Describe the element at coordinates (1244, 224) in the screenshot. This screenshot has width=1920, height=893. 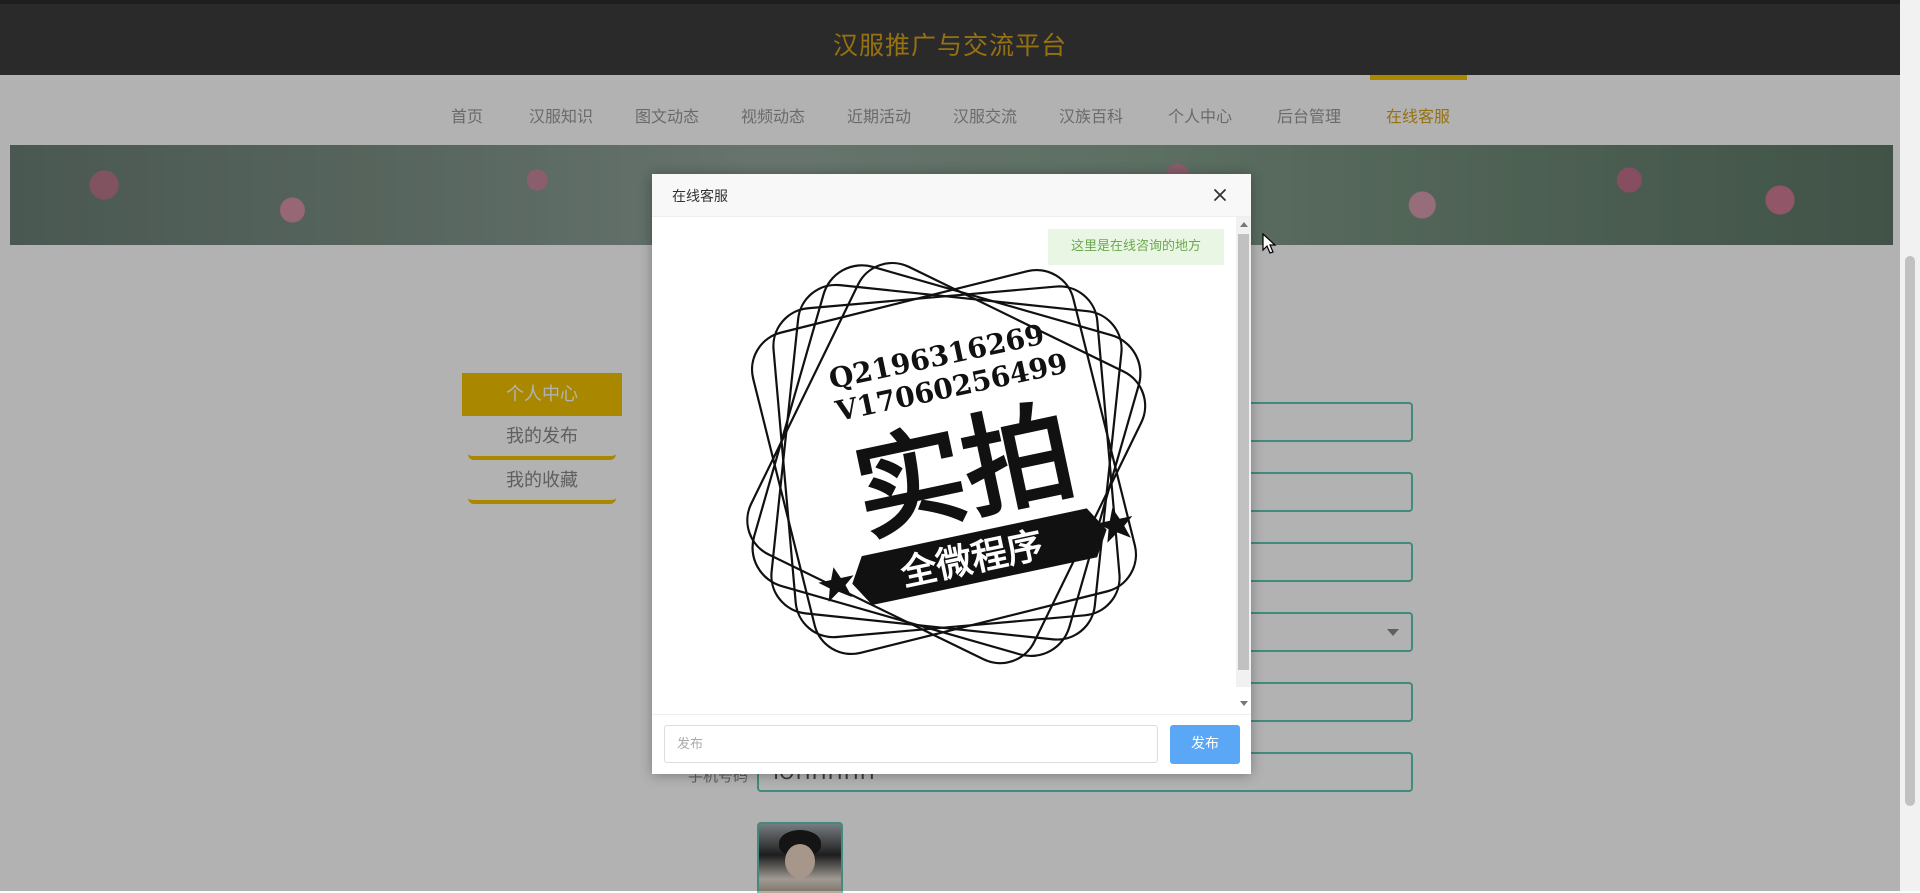
I see `scroll-up-icon` at that location.